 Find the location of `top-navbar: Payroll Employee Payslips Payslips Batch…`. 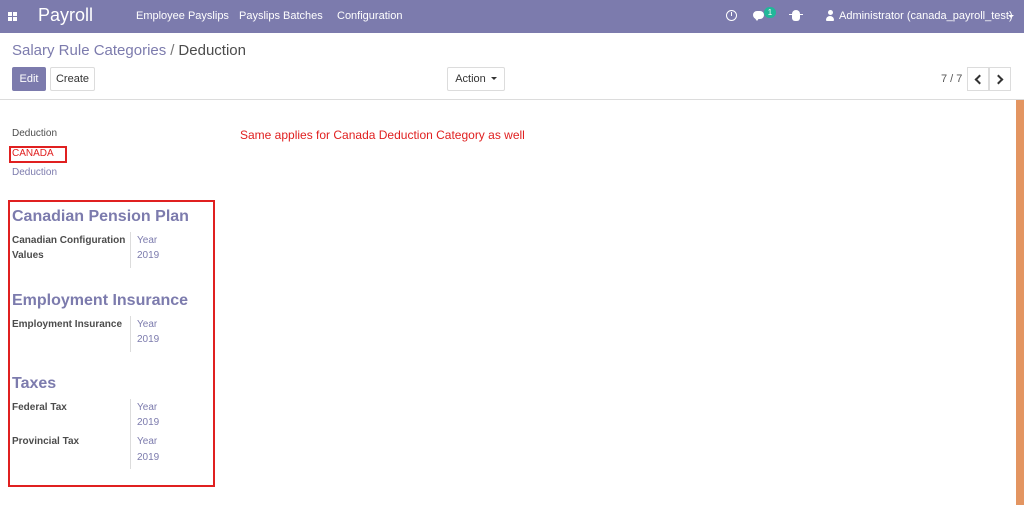

top-navbar: Payroll Employee Payslips Payslips Batch… is located at coordinates (512, 16).